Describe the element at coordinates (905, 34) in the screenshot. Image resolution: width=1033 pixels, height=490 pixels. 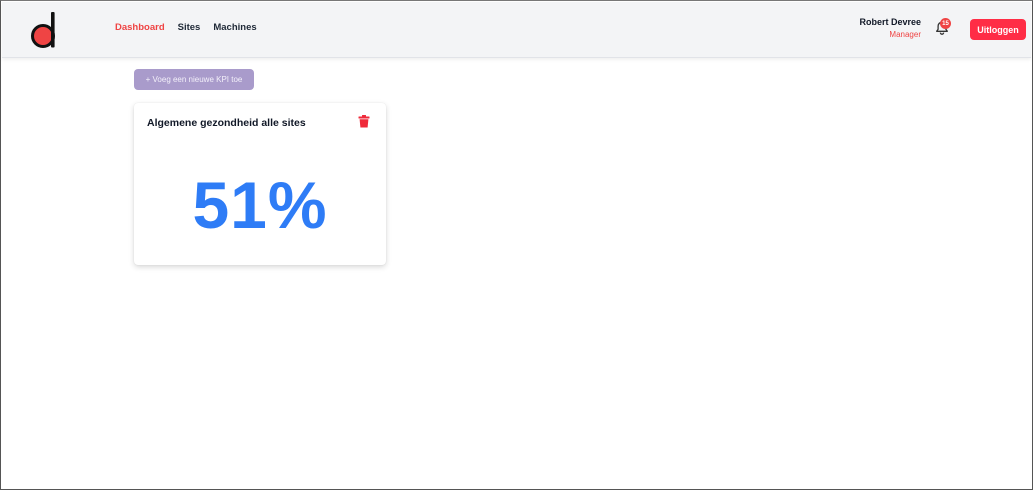
I see `user-role: Manager` at that location.